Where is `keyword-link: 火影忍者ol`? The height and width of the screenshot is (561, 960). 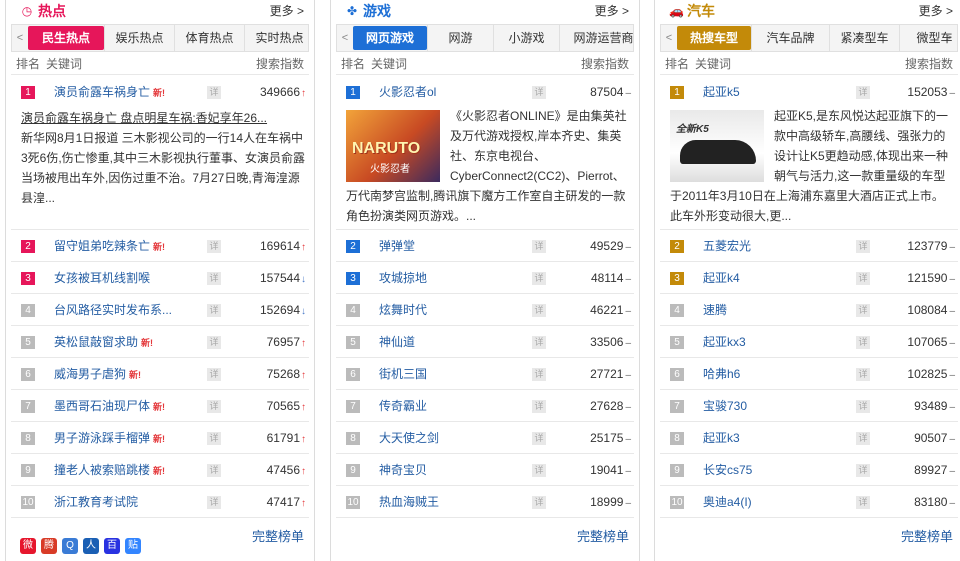 keyword-link: 火影忍者ol is located at coordinates (407, 92).